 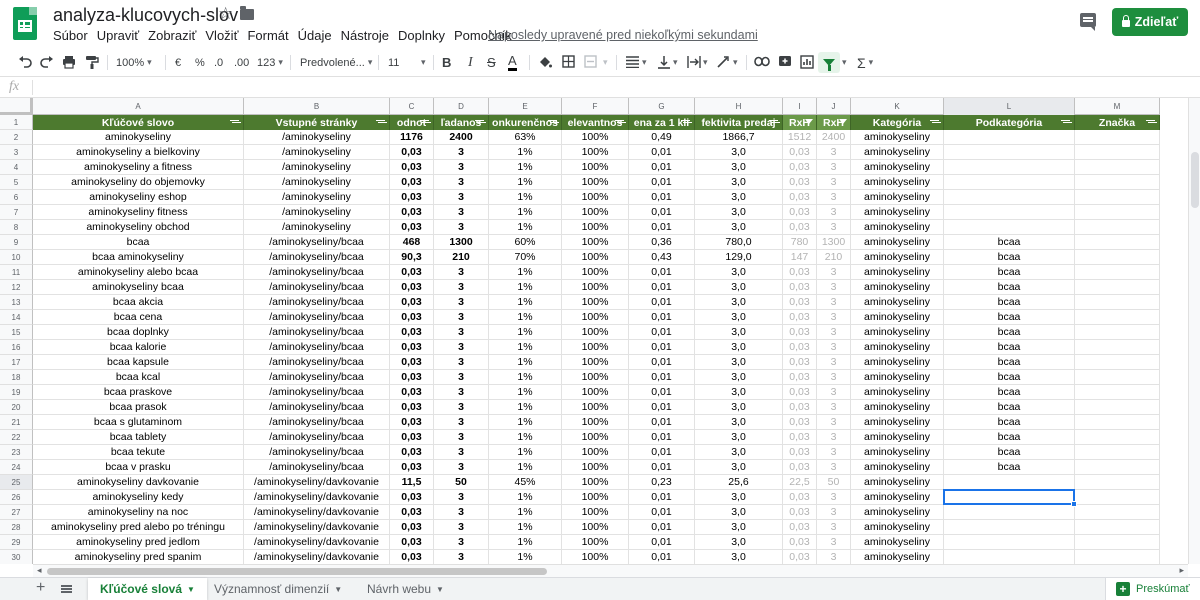 What do you see at coordinates (225, 14) in the screenshot?
I see `star-icon: ☆` at bounding box center [225, 14].